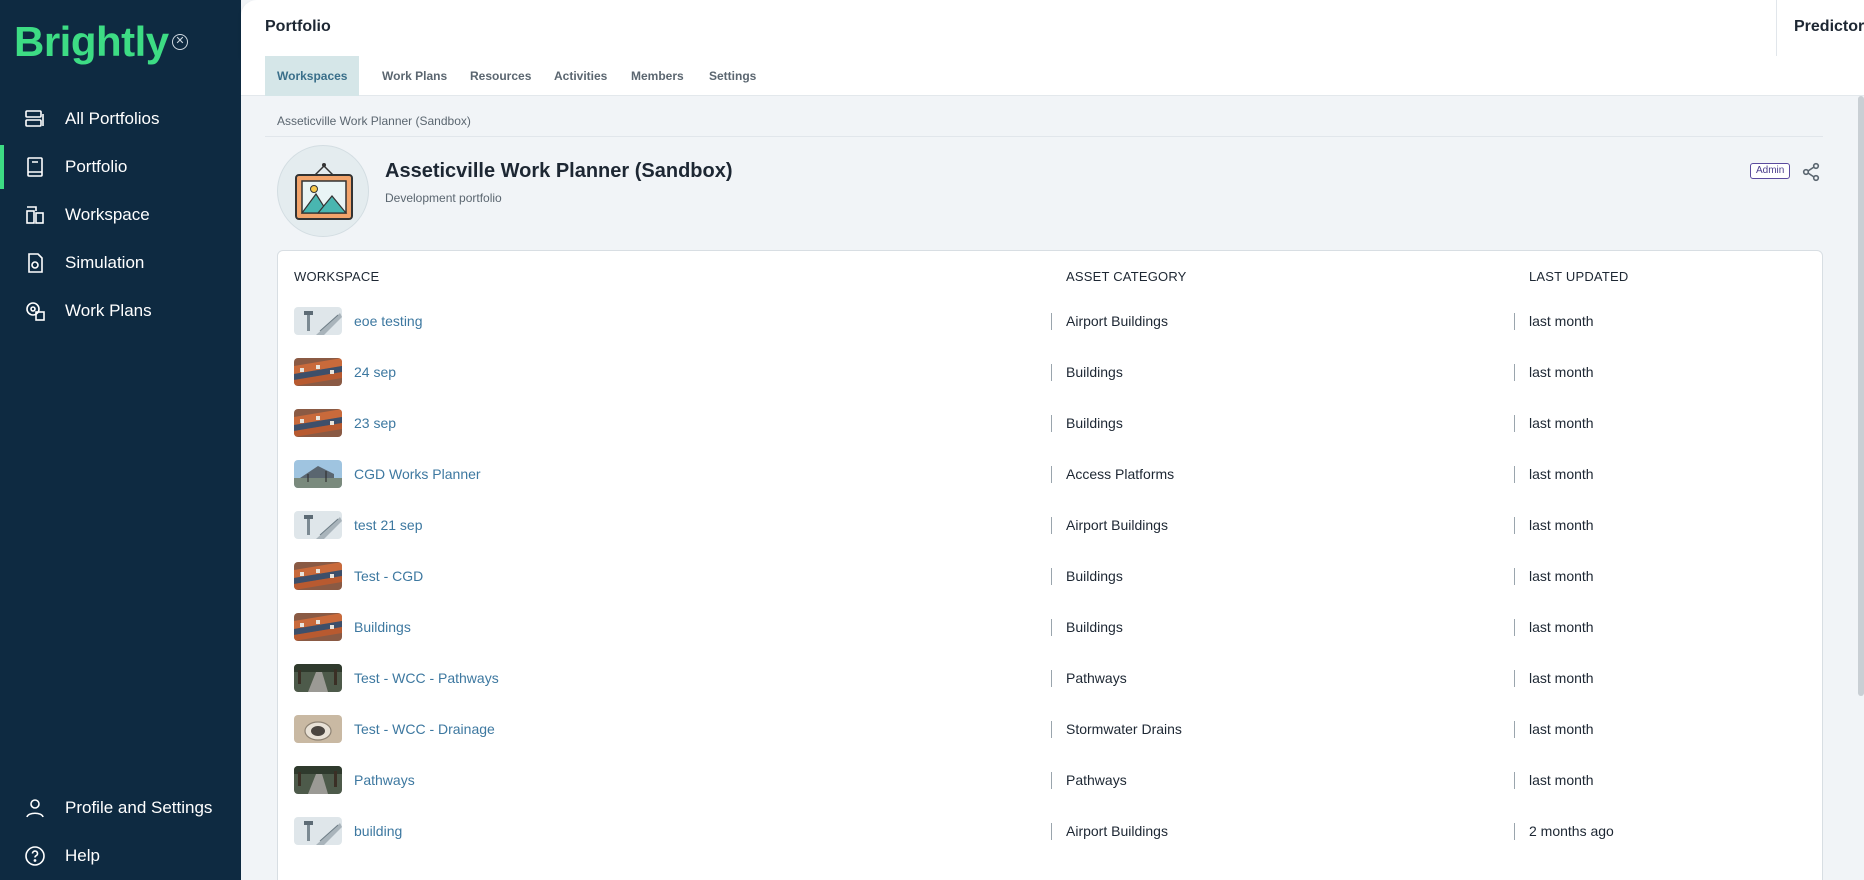  I want to click on sidebar-item-workspace: Workspace, so click(120, 215).